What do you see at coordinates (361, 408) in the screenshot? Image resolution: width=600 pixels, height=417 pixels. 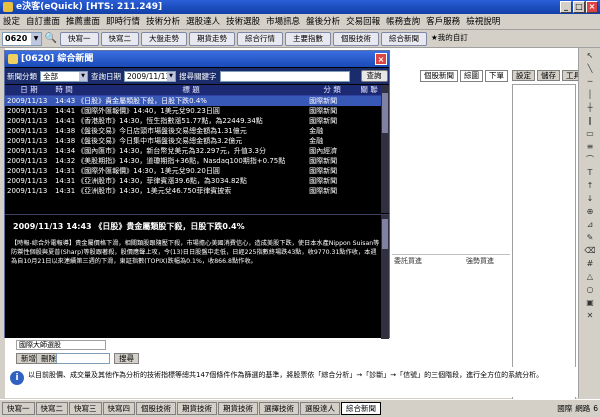 I see `task-composite-news: 綜合新聞` at bounding box center [361, 408].